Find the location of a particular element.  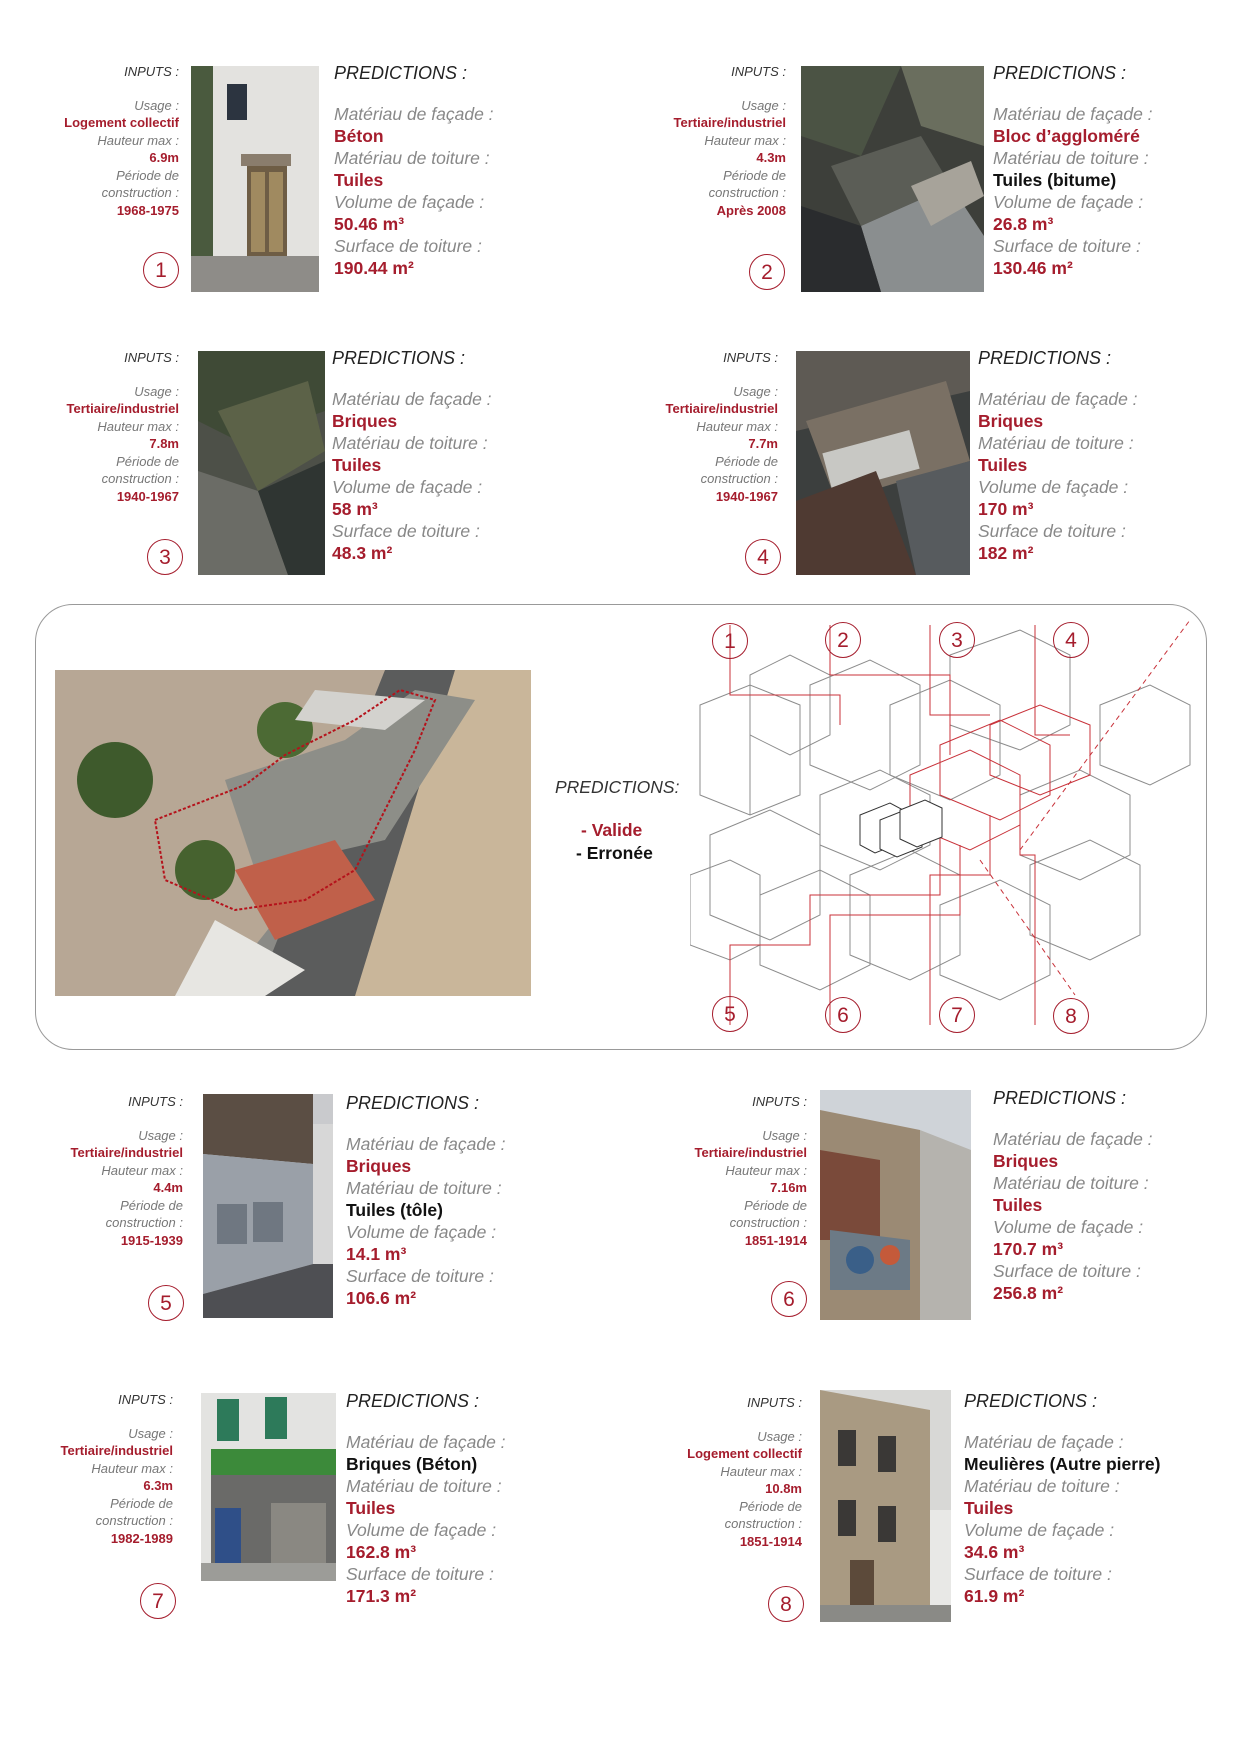

volume-value: 26.8 m³ is located at coordinates (1023, 224).